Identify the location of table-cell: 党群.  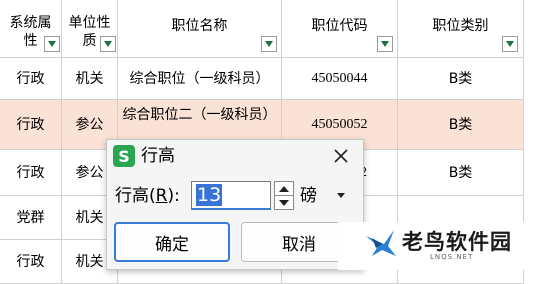
(31, 218).